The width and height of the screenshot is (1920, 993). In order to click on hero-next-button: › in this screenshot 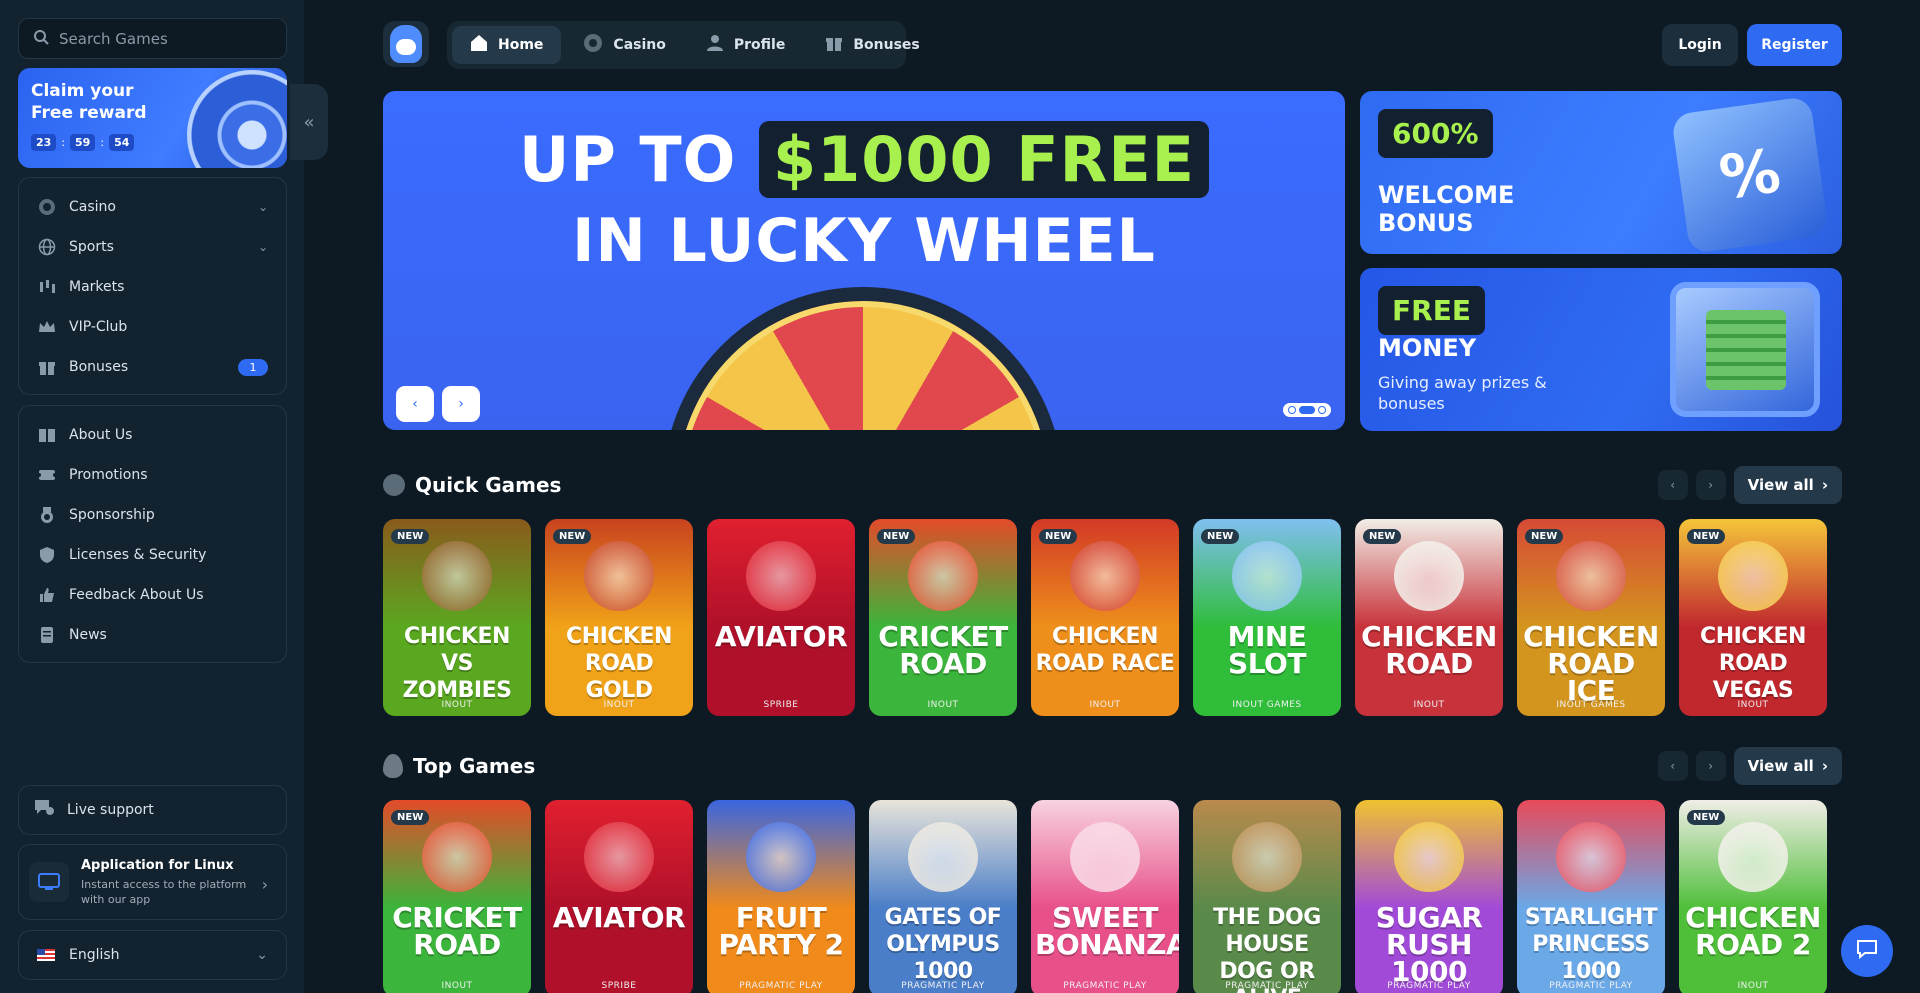, I will do `click(461, 404)`.